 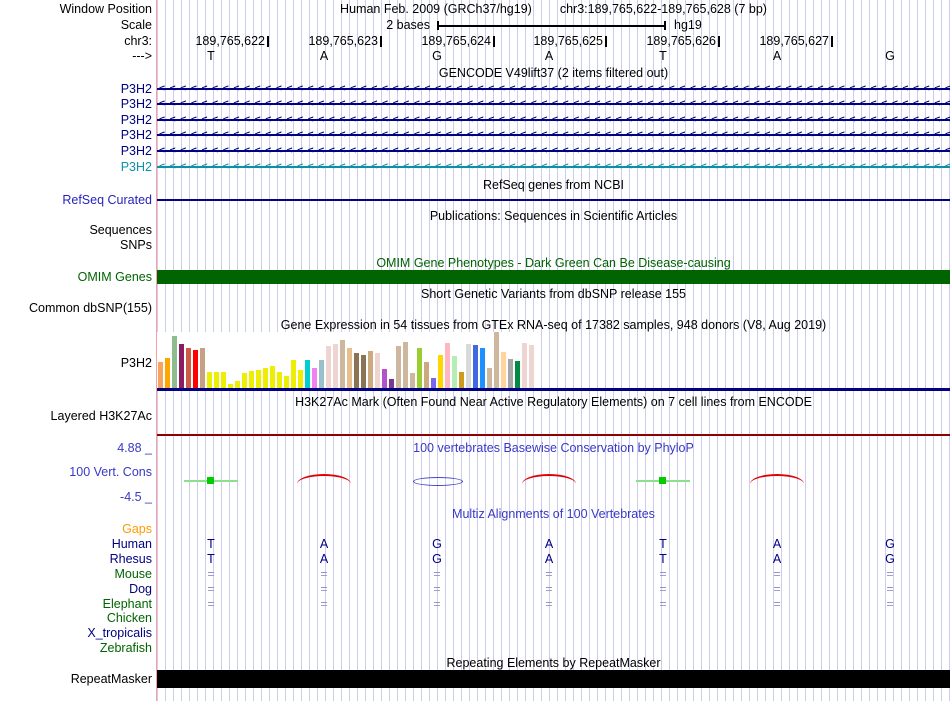 I want to click on refseq-gene-line, so click(x=553, y=200).